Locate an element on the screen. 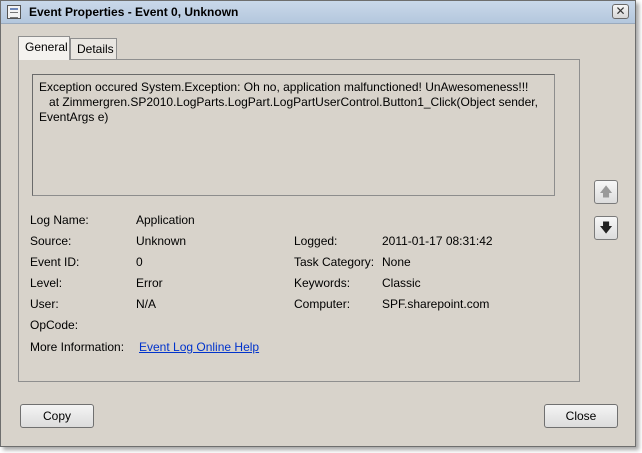  level-label: Level: is located at coordinates (46, 283).